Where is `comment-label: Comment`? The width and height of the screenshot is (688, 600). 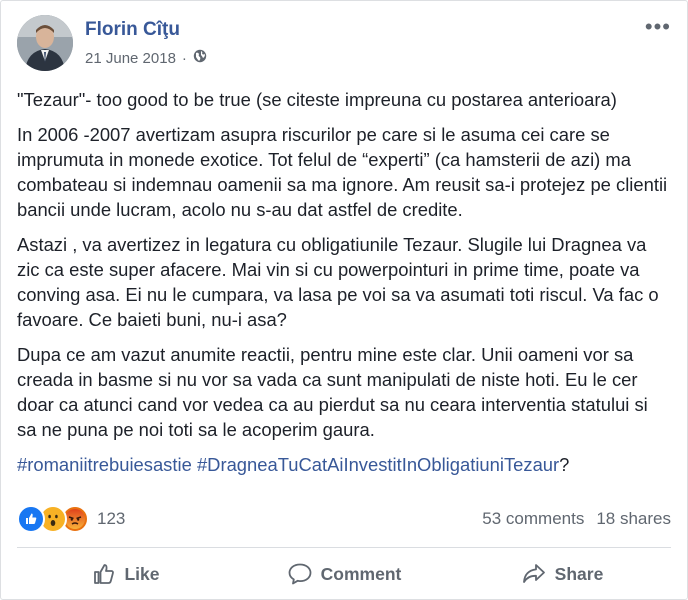
comment-label: Comment is located at coordinates (361, 573).